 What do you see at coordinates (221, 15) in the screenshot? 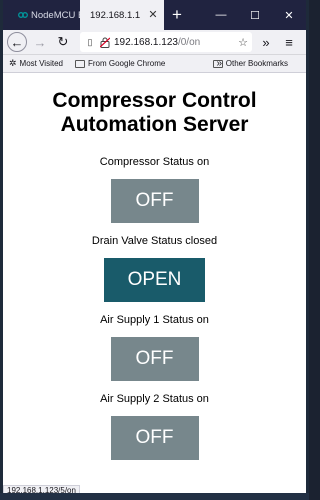
I see `minimize-button: —` at bounding box center [221, 15].